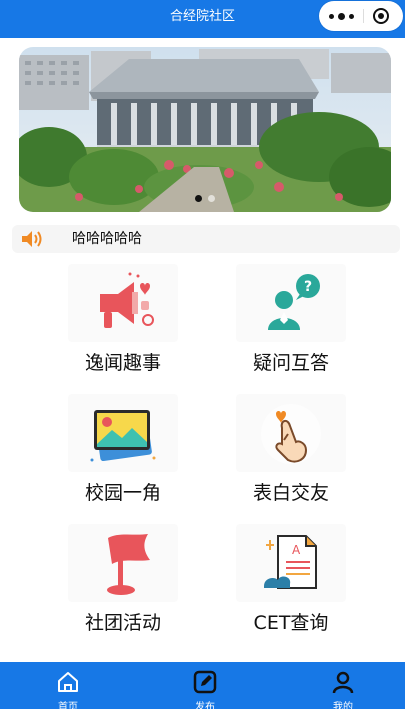 The height and width of the screenshot is (713, 405). What do you see at coordinates (343, 707) in the screenshot?
I see `tab-label: 我的` at bounding box center [343, 707].